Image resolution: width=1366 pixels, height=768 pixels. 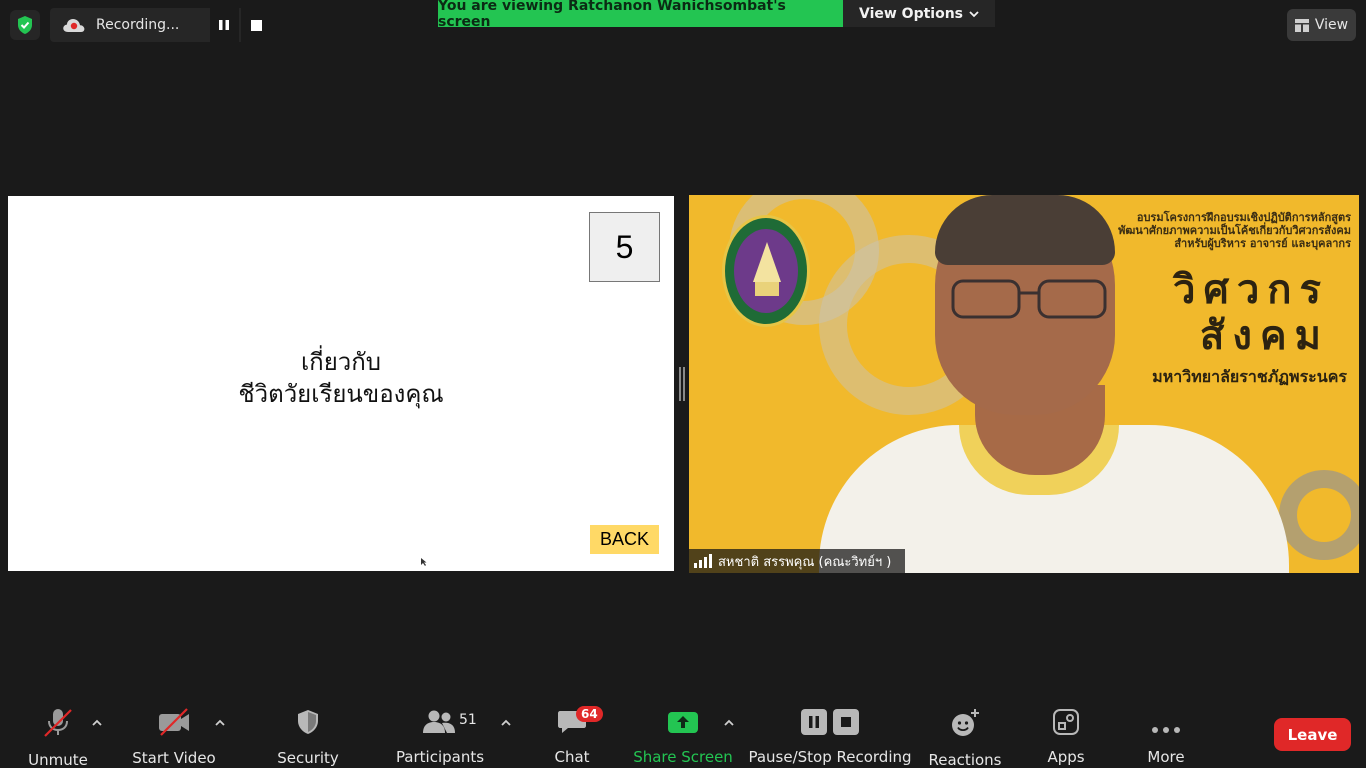 I want to click on participant-name-tag: สหชาติ สรรพคุณ (คณะวิทย์ฯ ), so click(x=797, y=561).